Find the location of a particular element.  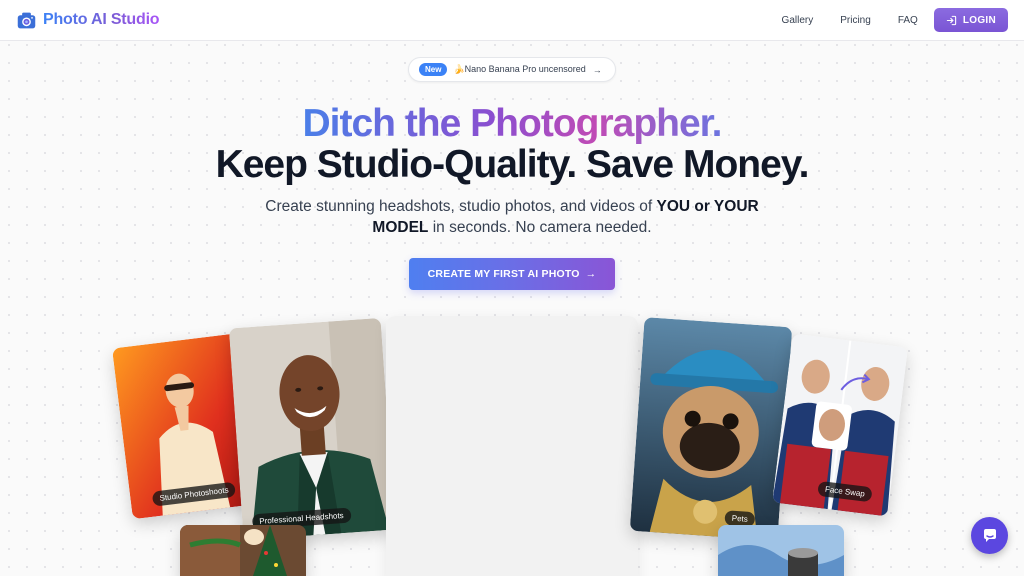

water-image is located at coordinates (781, 550).